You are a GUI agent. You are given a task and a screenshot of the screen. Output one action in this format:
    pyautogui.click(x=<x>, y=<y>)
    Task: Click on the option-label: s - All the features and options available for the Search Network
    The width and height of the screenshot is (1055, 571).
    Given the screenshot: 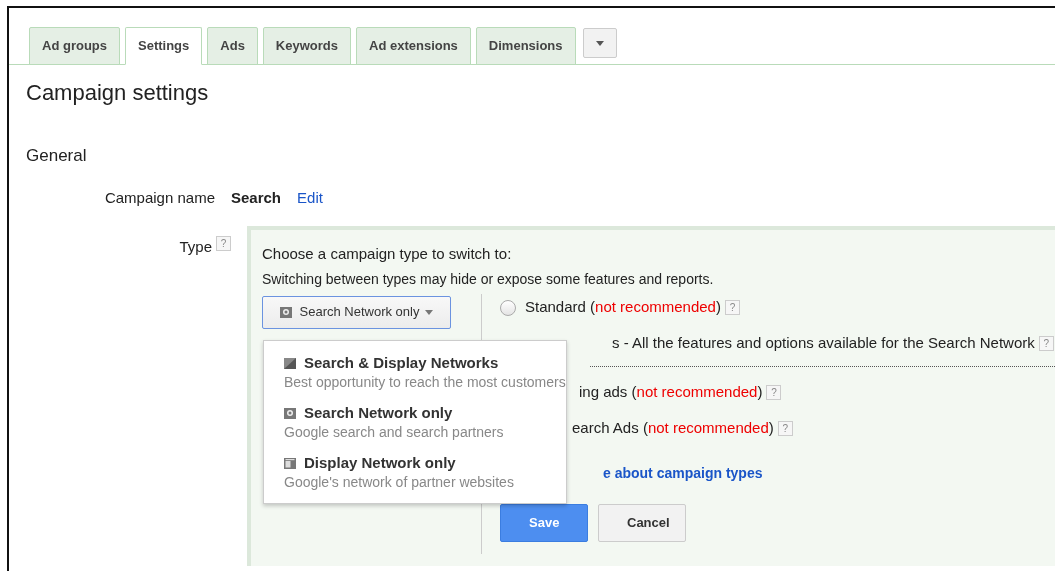 What is the action you would take?
    pyautogui.click(x=823, y=343)
    